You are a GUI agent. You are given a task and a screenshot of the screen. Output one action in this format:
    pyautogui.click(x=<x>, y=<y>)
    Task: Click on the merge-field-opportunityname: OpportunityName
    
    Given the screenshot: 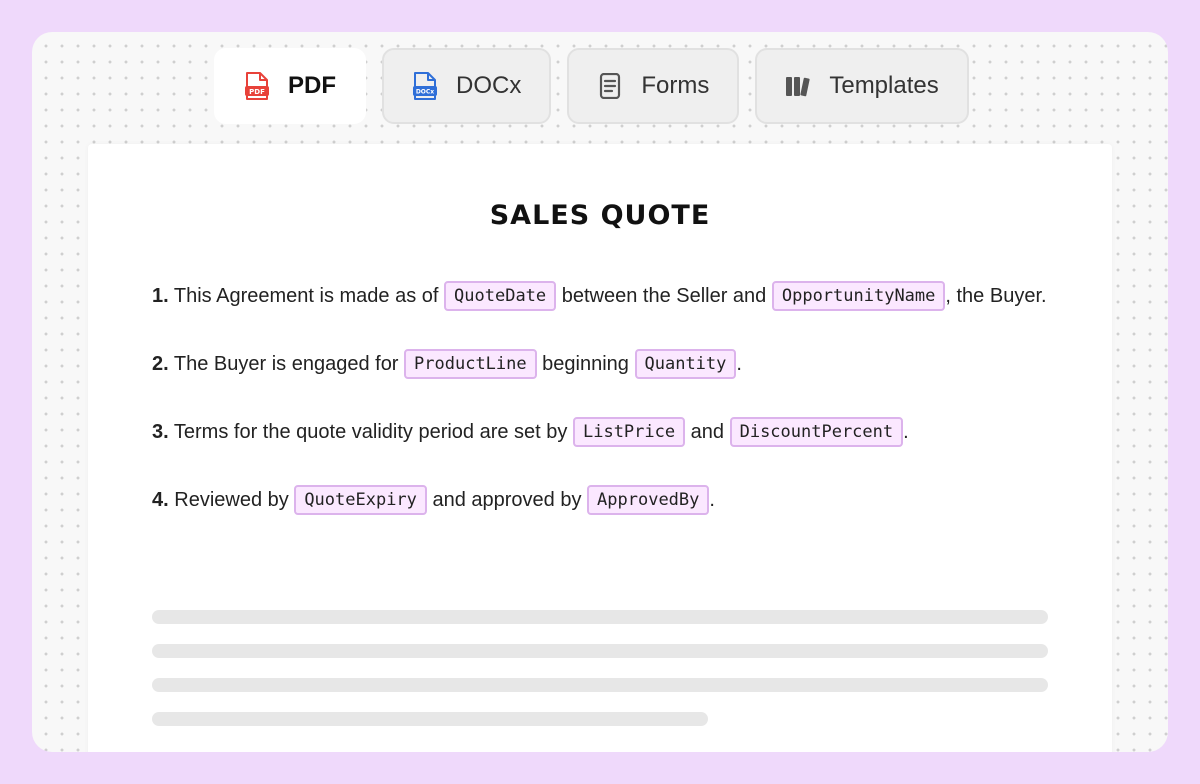 What is the action you would take?
    pyautogui.click(x=858, y=296)
    